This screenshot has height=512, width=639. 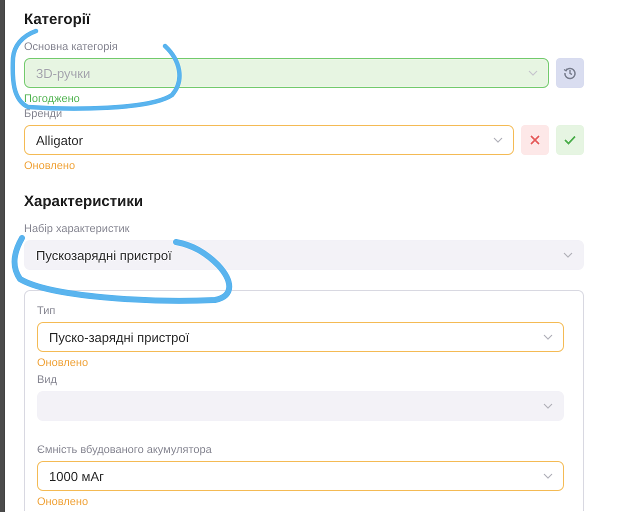 I want to click on status-text: Погоджено, so click(x=52, y=99).